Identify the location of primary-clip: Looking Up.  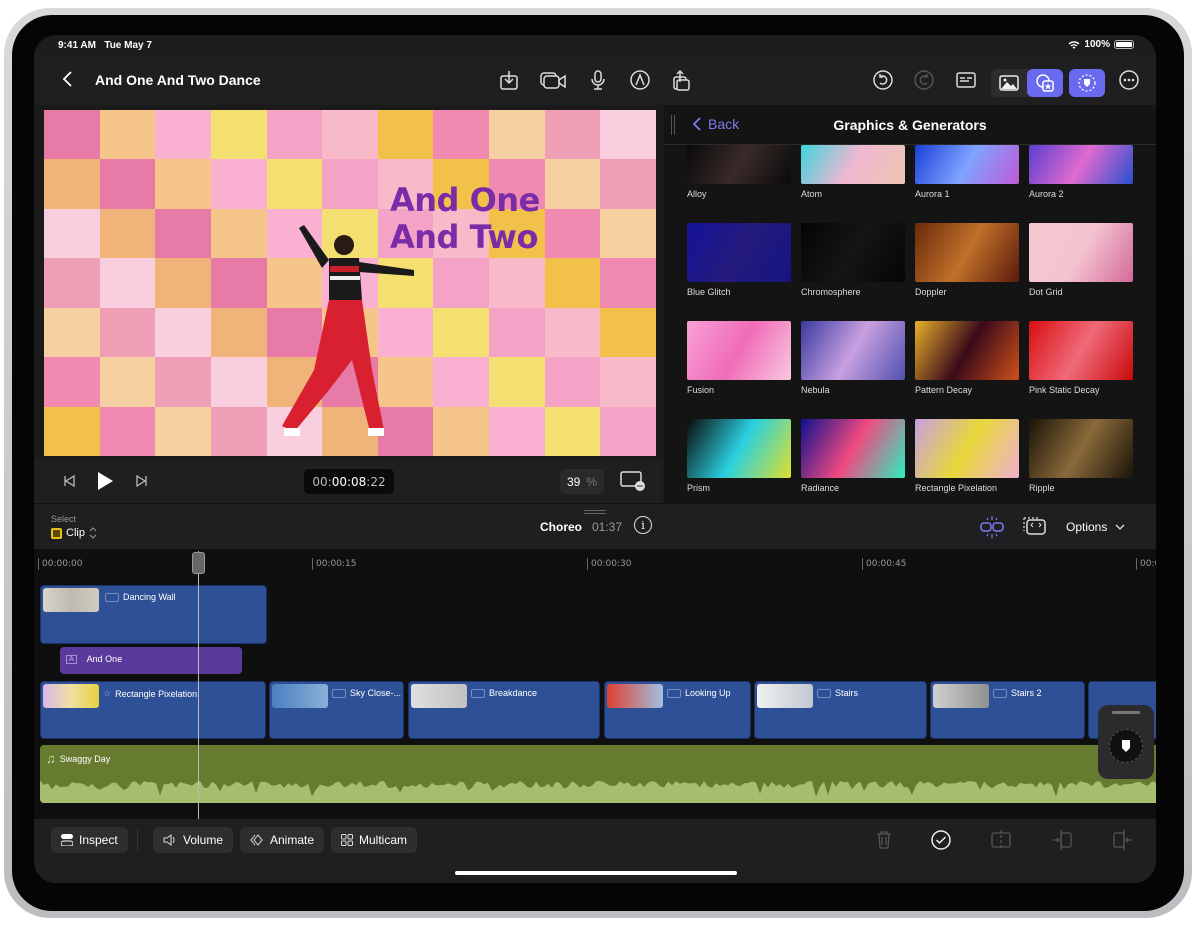
(677, 710).